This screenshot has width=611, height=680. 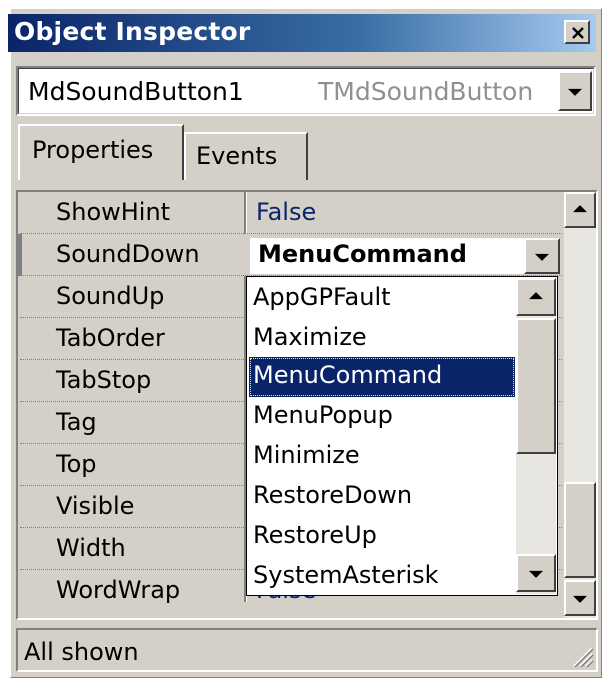 I want to click on property-name: Visible, so click(x=95, y=506).